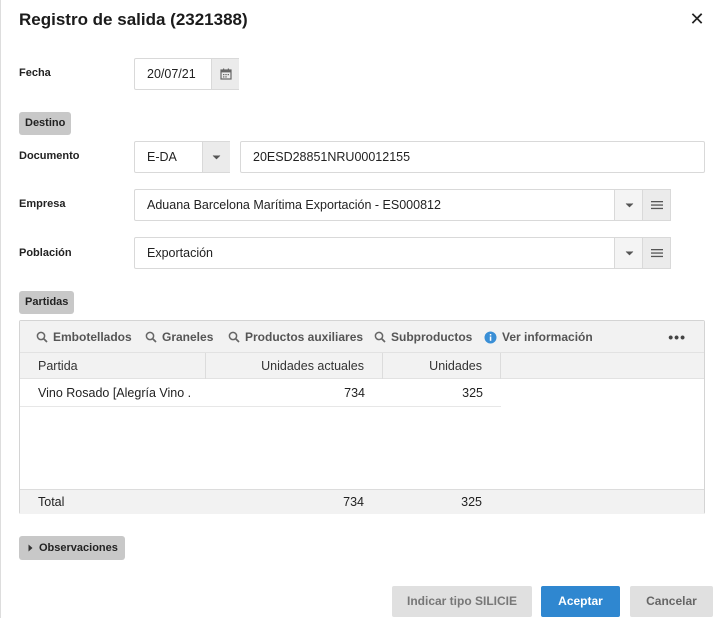  I want to click on table-row: Vino Rosado [Alegría Vino ... 734 325, so click(260, 393).